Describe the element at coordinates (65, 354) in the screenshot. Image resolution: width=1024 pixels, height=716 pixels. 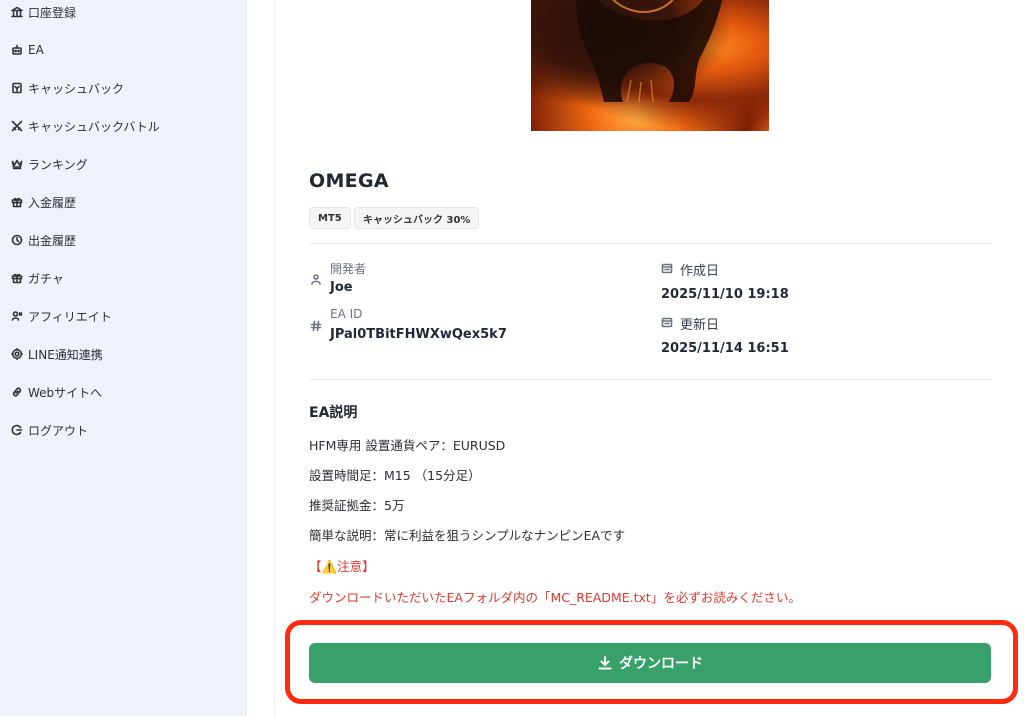
I see `sidebar-item-label: LINE通知連携` at that location.